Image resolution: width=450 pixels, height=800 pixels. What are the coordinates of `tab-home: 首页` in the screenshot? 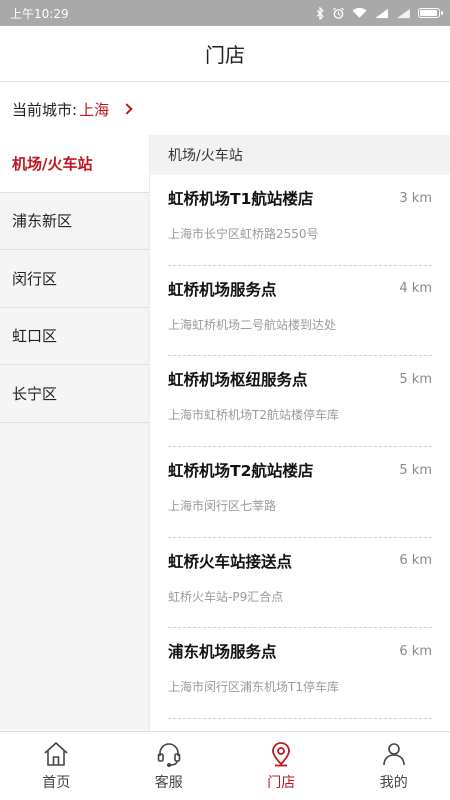 It's located at (56, 766).